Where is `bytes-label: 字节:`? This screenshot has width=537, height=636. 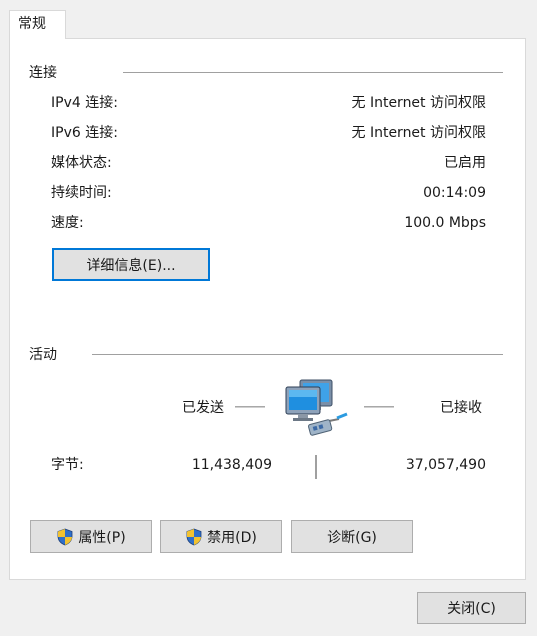 bytes-label: 字节: is located at coordinates (67, 465).